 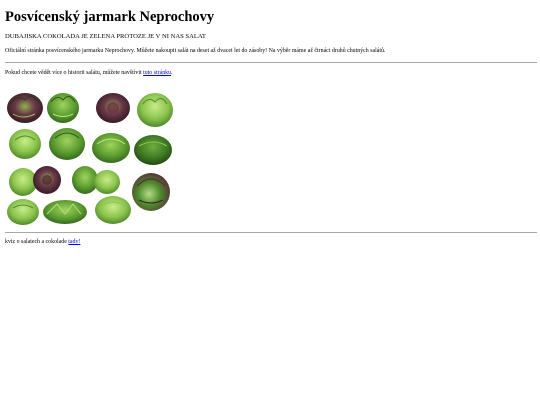 What do you see at coordinates (172, 73) in the screenshot?
I see `history-end: .` at bounding box center [172, 73].